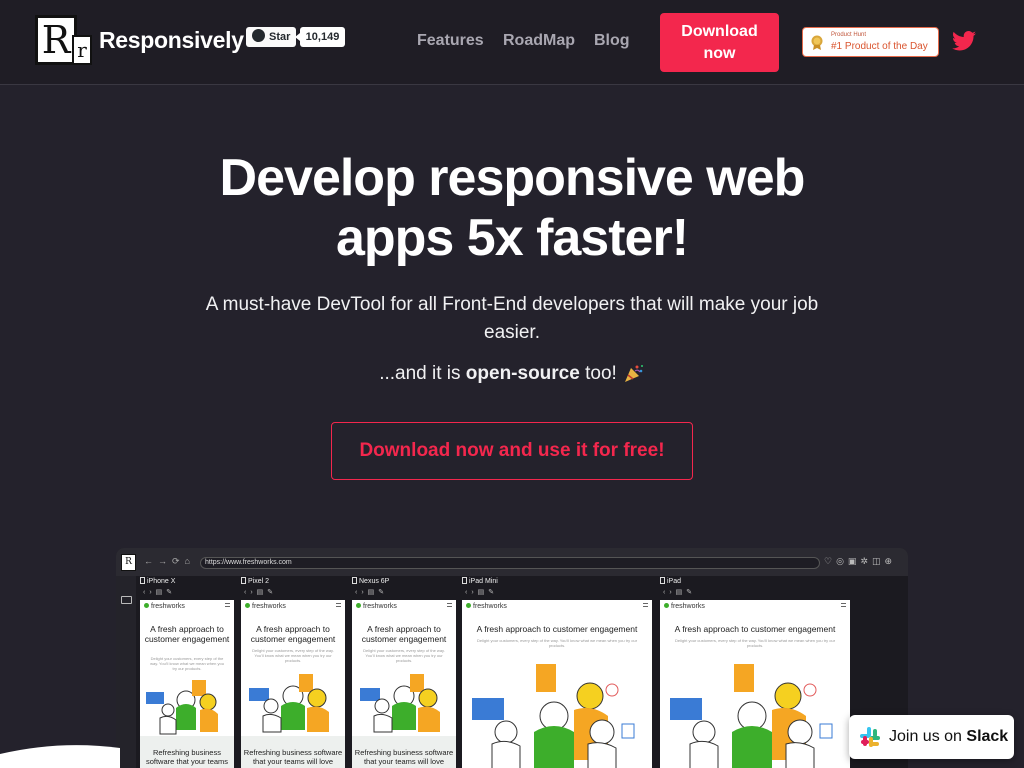 Image resolution: width=1024 pixels, height=768 pixels. I want to click on devices-icon, so click(126, 600).